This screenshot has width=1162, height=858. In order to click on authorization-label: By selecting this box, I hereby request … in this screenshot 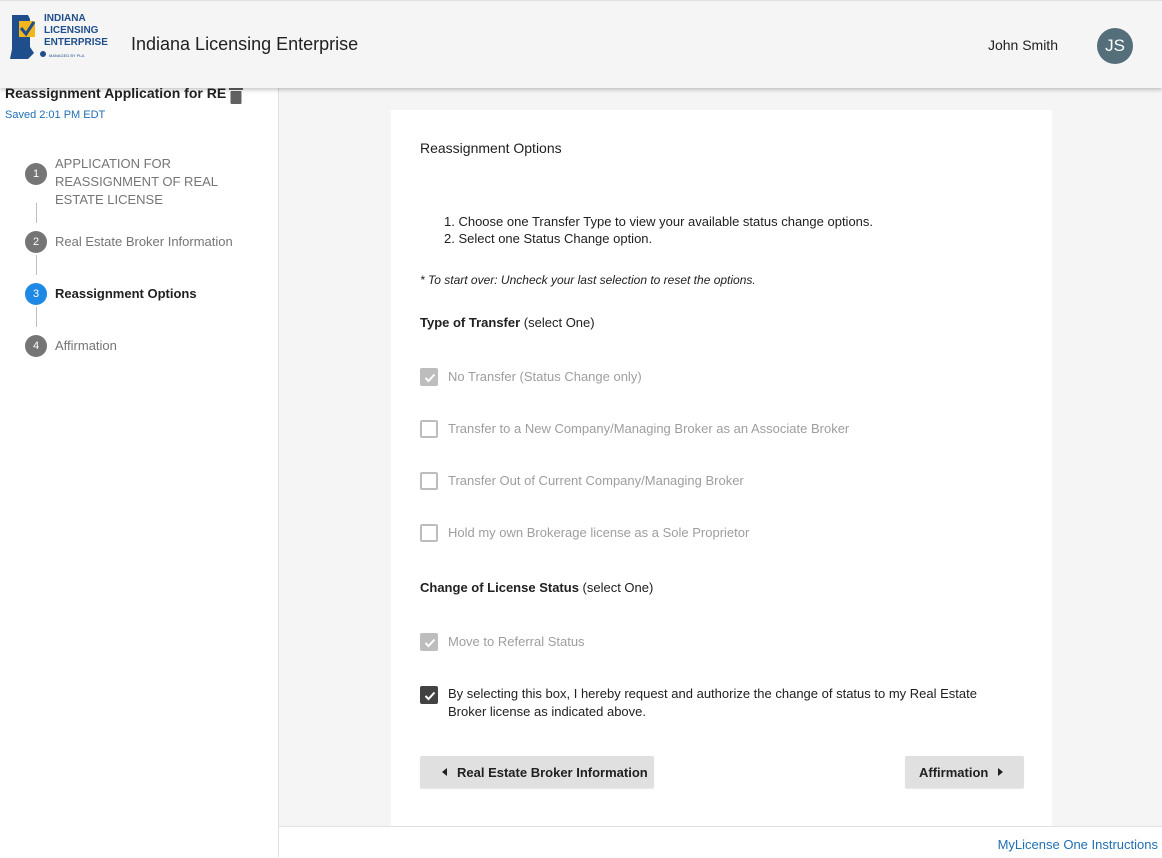, I will do `click(712, 702)`.